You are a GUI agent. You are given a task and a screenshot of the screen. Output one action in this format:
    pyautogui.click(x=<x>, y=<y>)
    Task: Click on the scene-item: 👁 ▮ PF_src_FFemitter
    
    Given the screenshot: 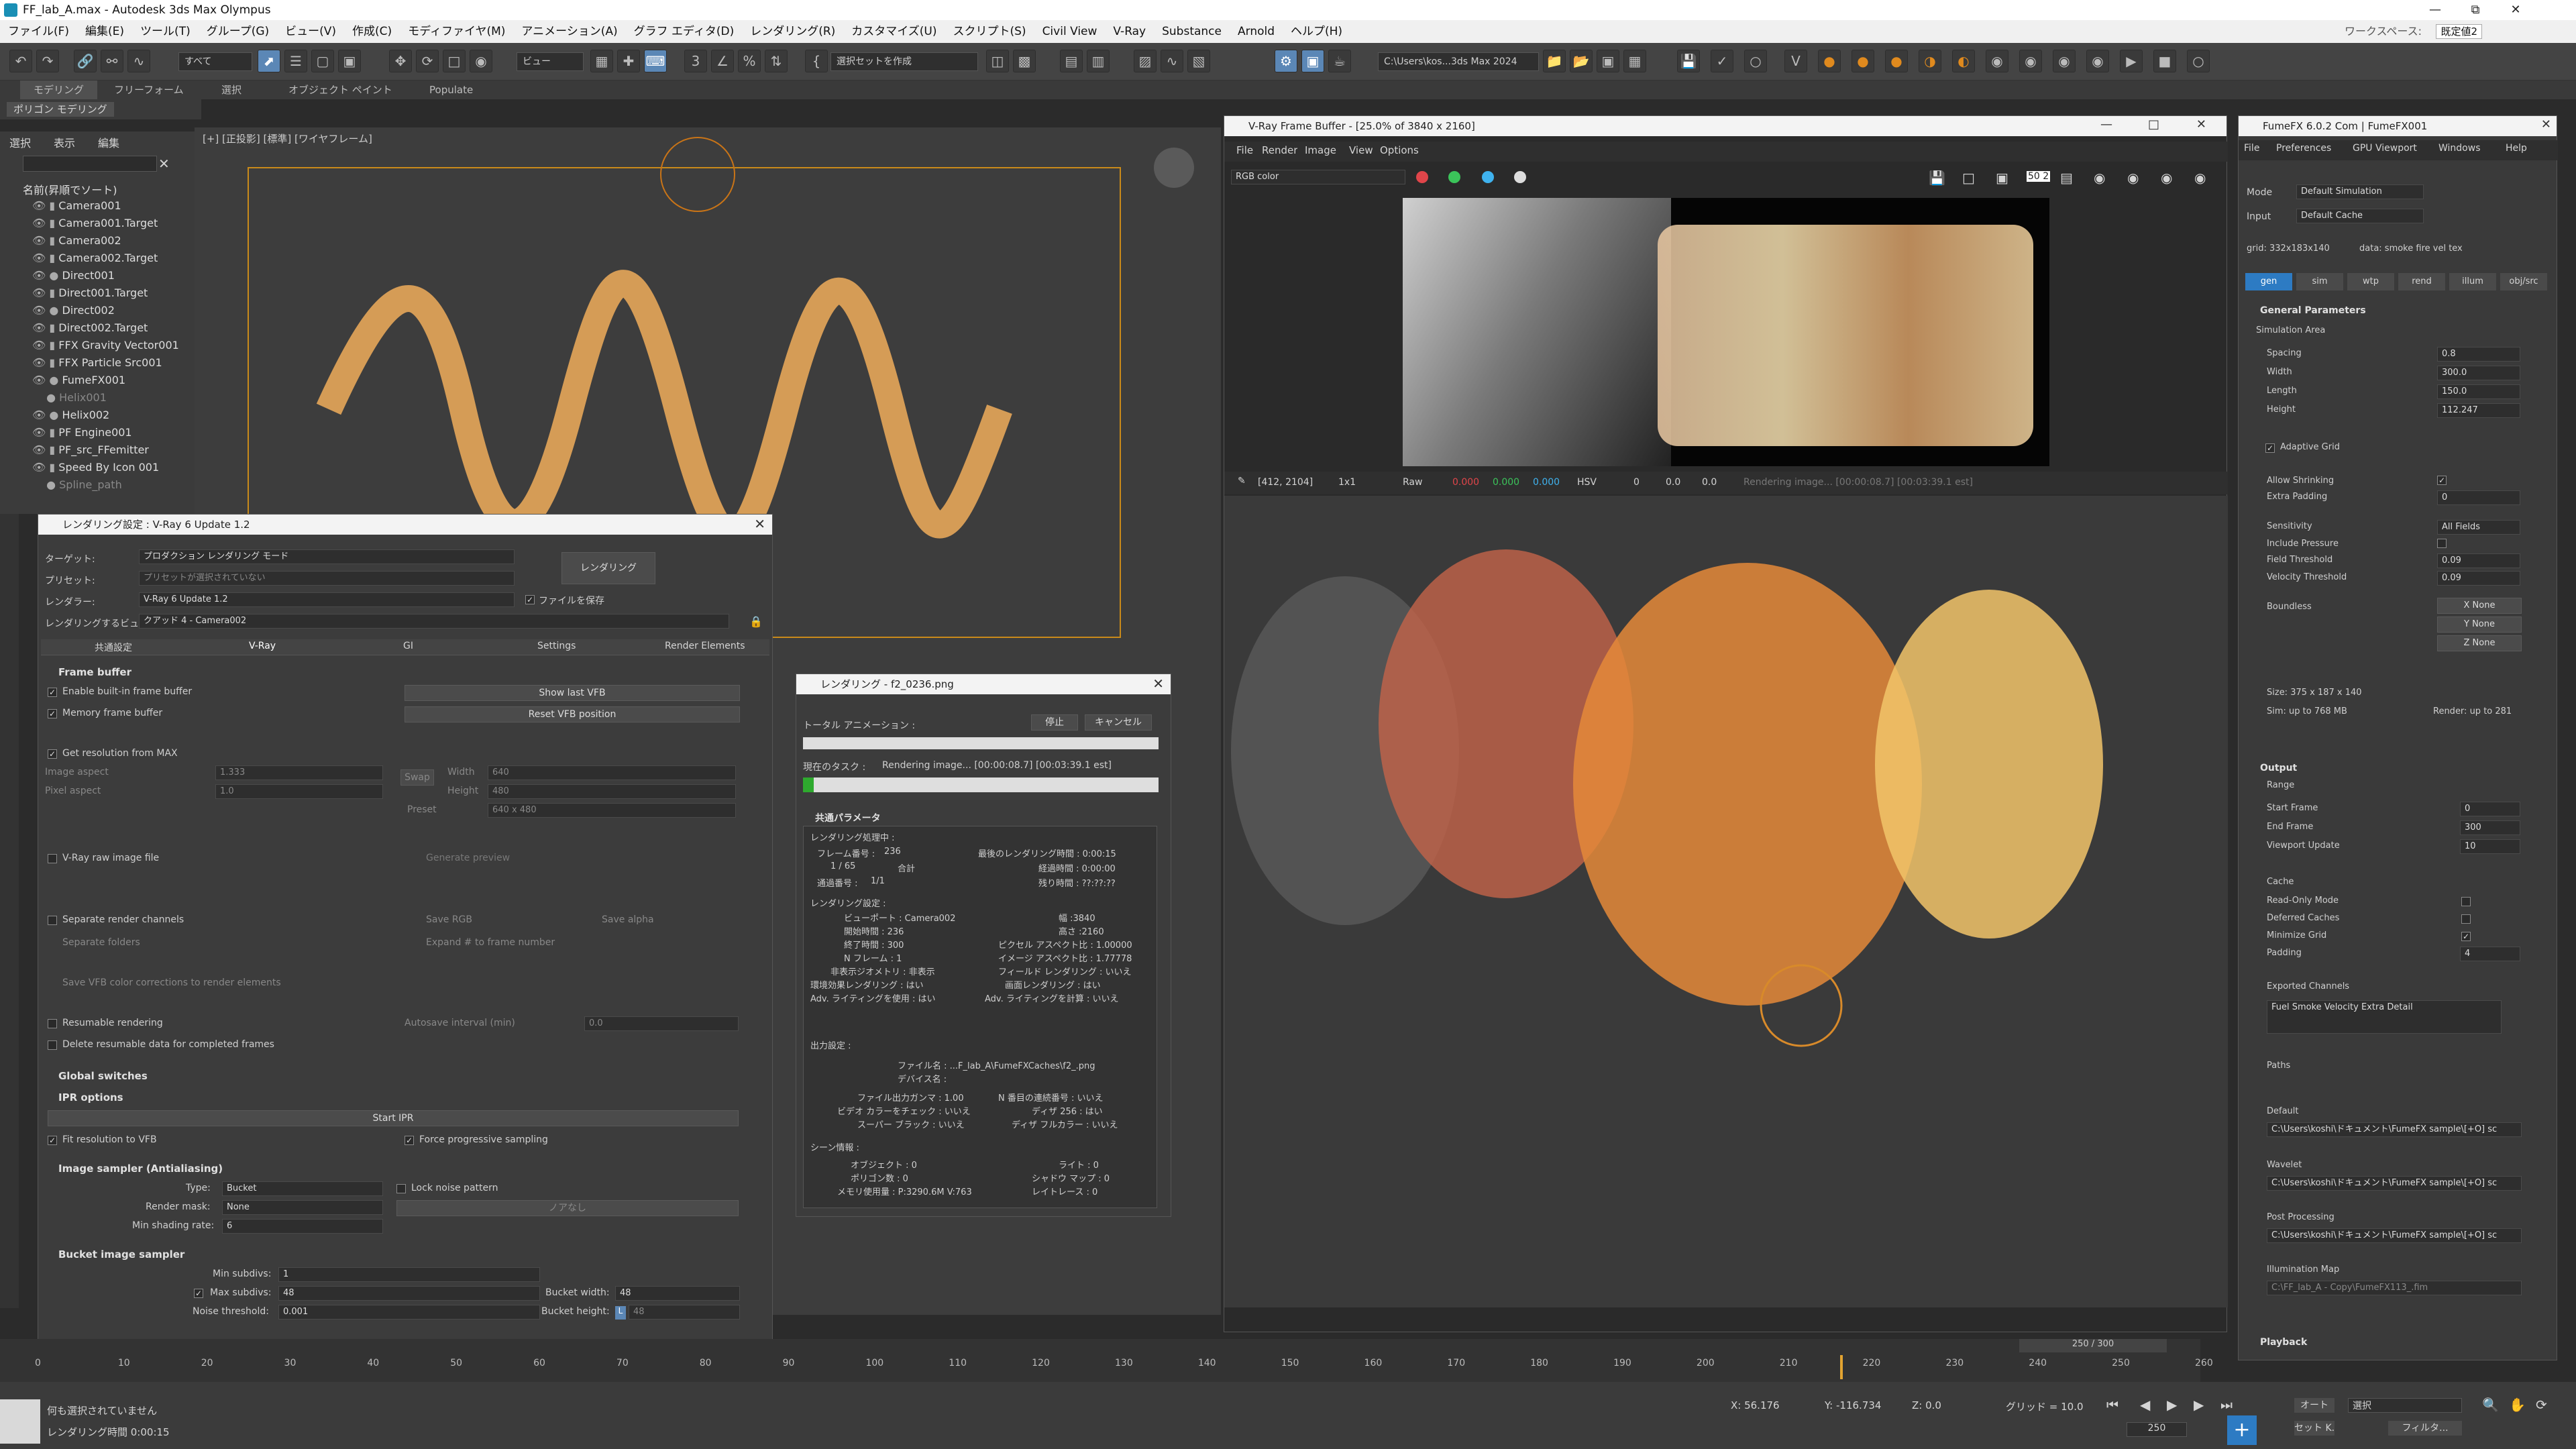 What is the action you would take?
    pyautogui.click(x=90, y=450)
    